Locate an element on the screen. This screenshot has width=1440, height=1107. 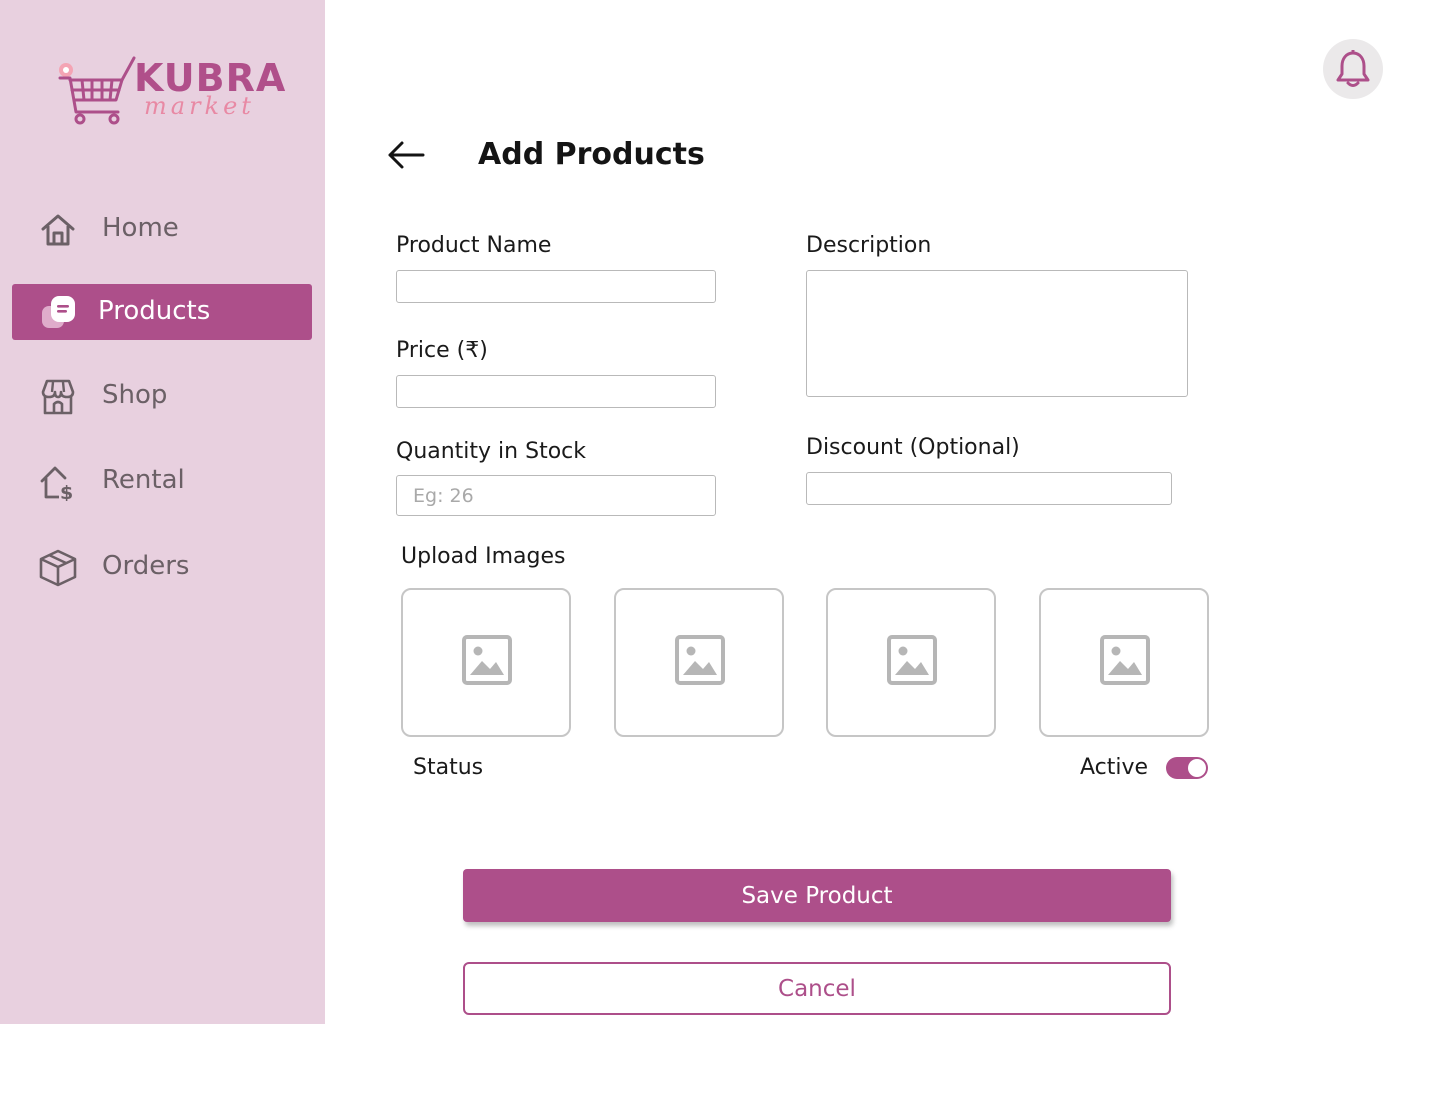
orders-icon is located at coordinates (58, 568).